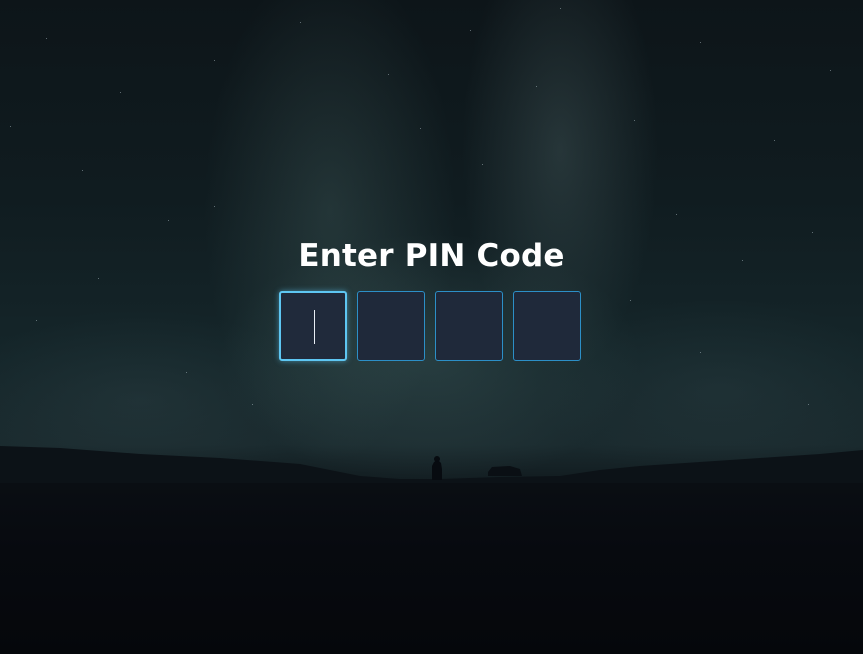 Image resolution: width=863 pixels, height=654 pixels. I want to click on pin-input-group, so click(431, 327).